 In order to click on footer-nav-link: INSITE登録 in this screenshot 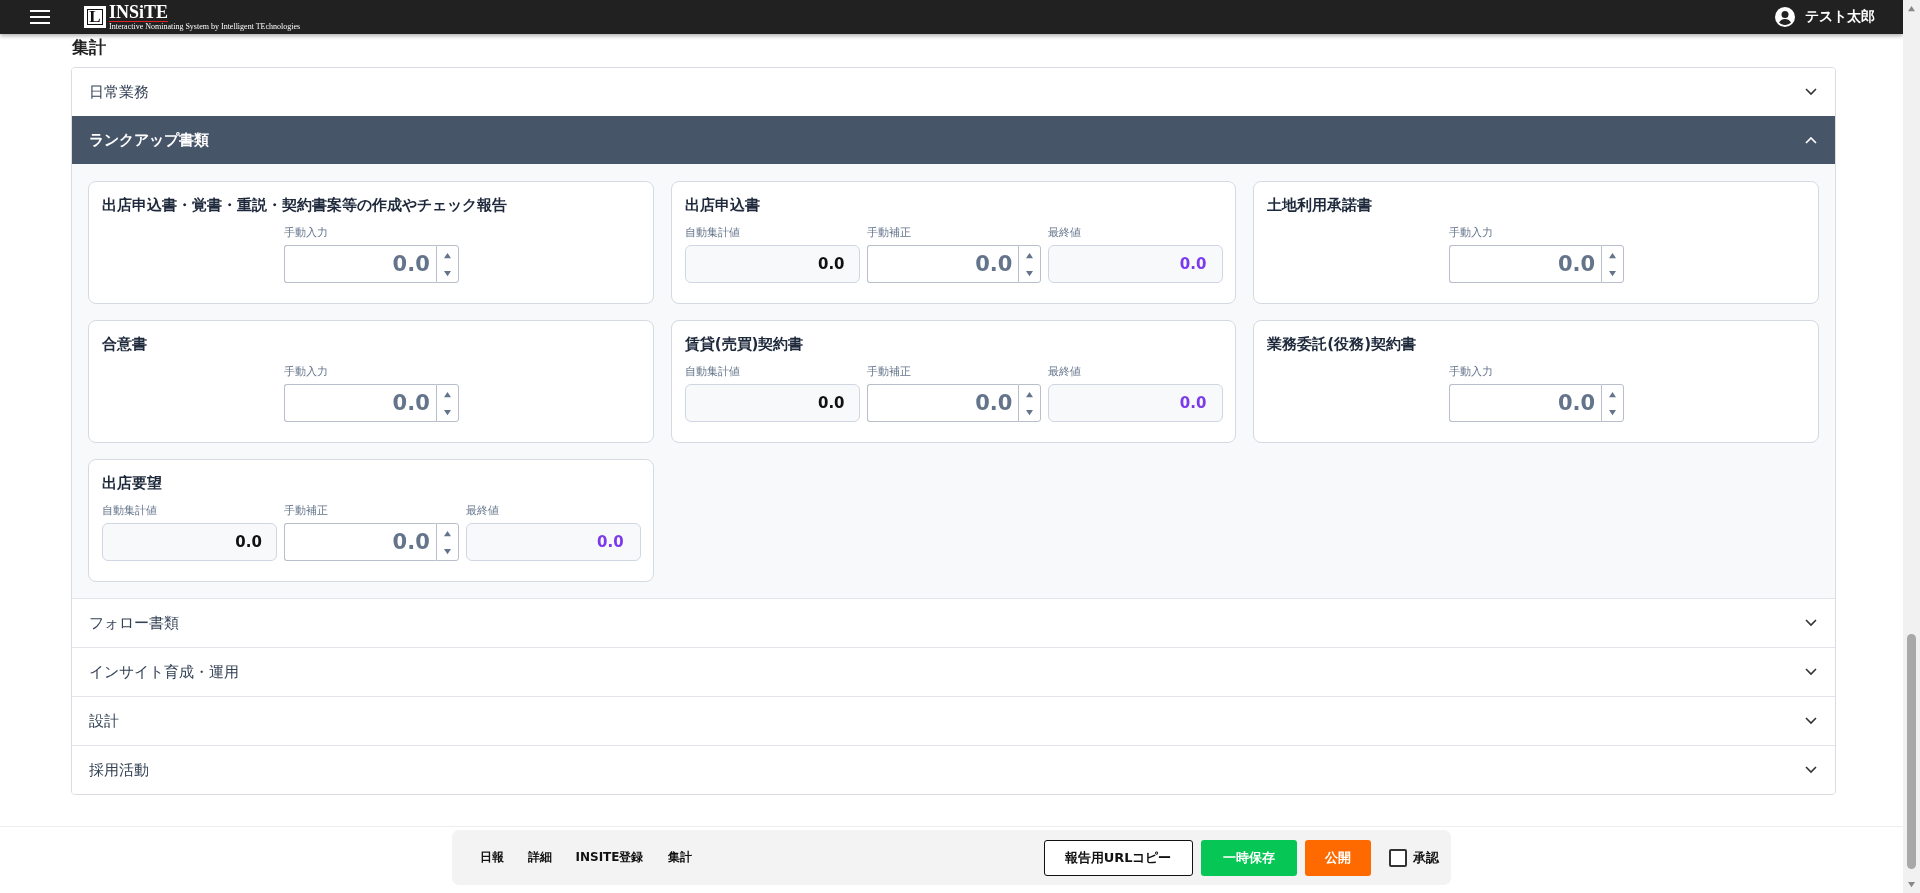, I will do `click(609, 857)`.